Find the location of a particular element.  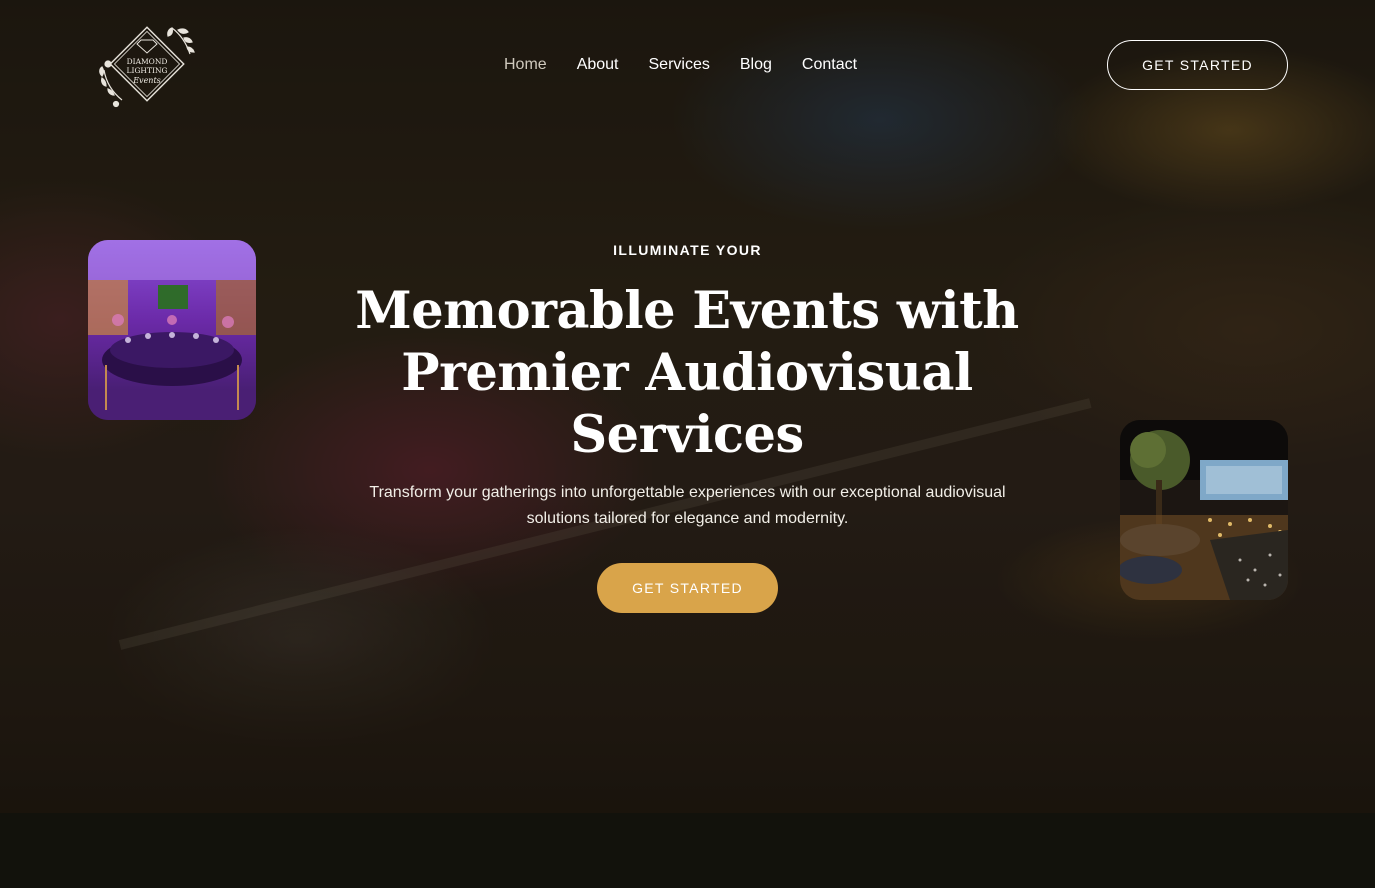

site-logo: DIAMOND LIGHTING Events is located at coordinates (149, 65).